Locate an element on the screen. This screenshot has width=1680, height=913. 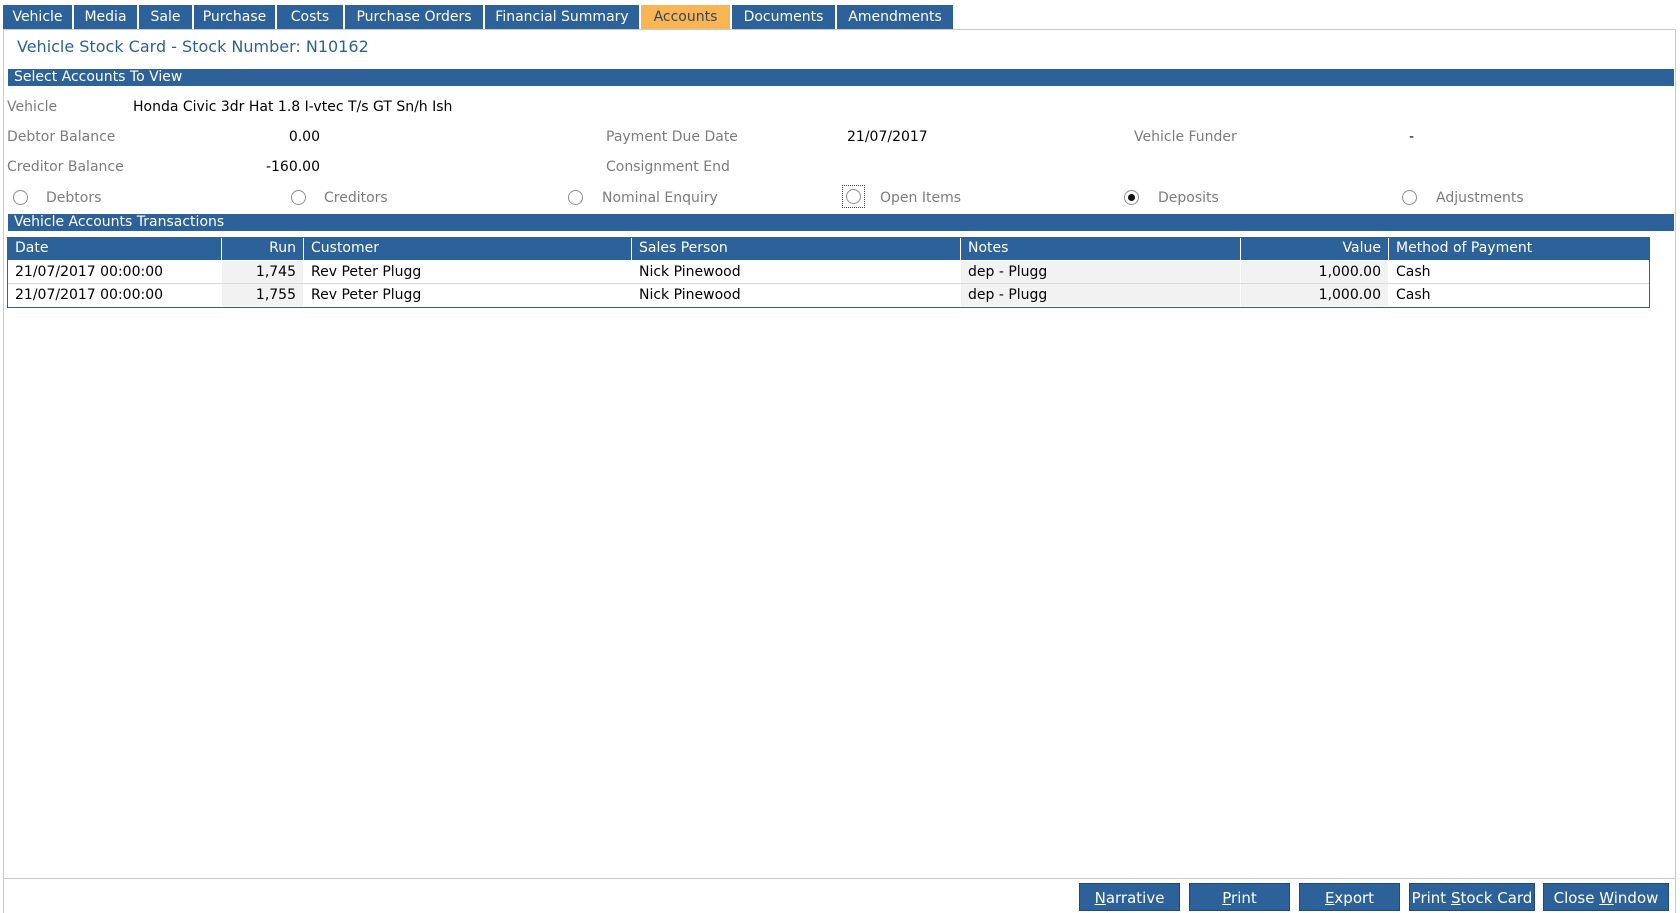
column-header-run: Run is located at coordinates (262, 249).